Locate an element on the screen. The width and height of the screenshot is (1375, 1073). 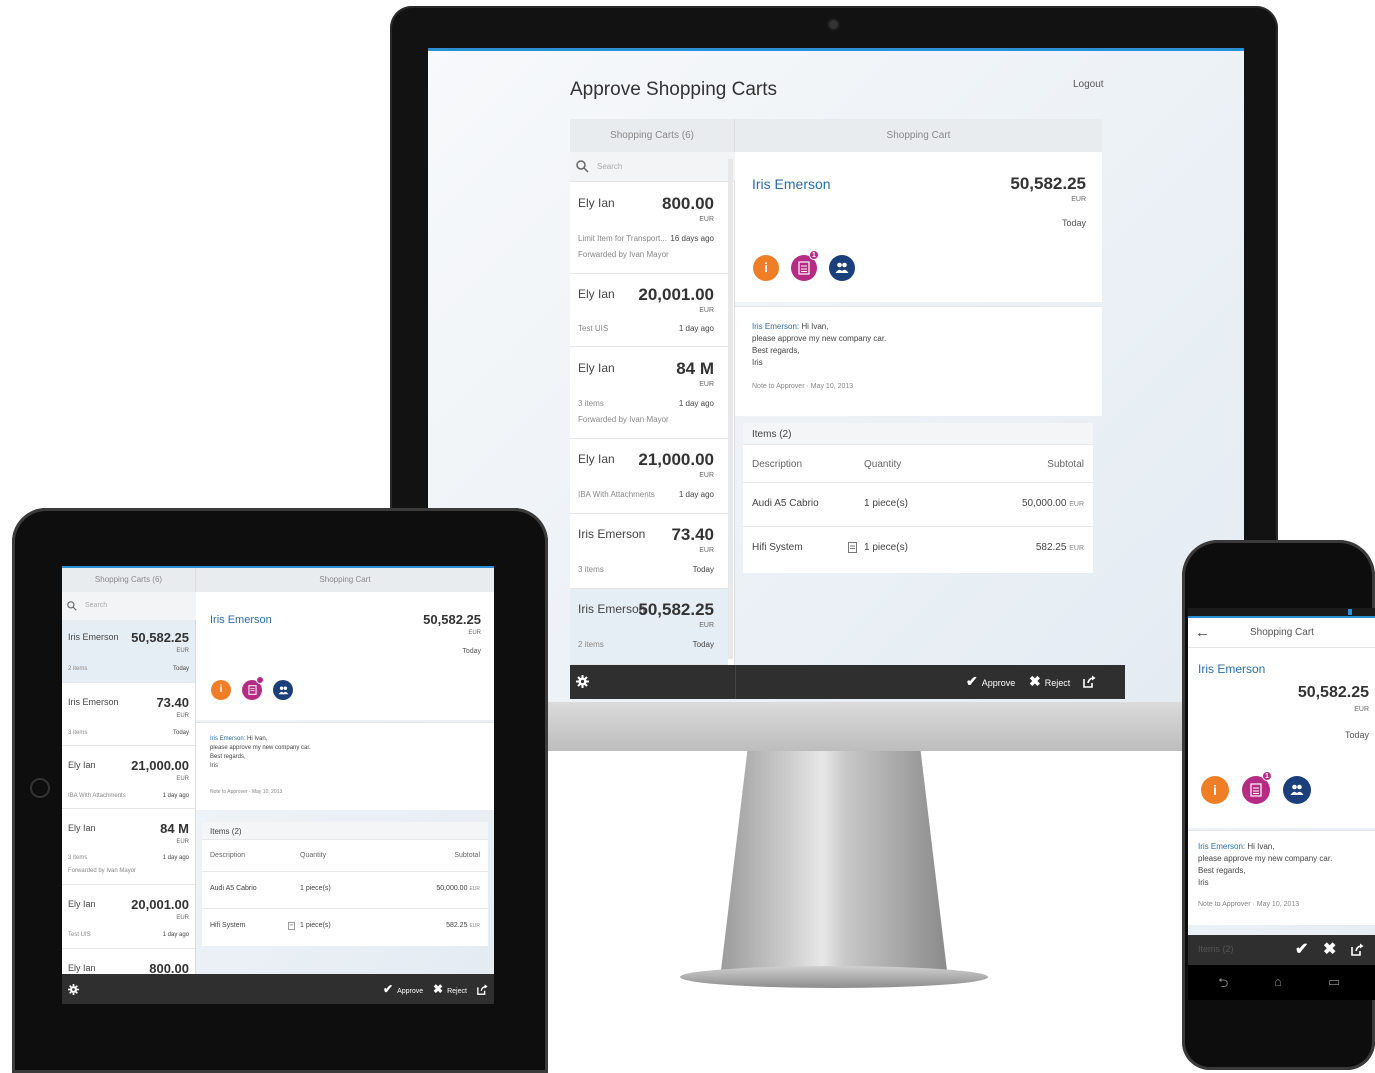
back-nav-icon: ⮌ is located at coordinates (1223, 985).